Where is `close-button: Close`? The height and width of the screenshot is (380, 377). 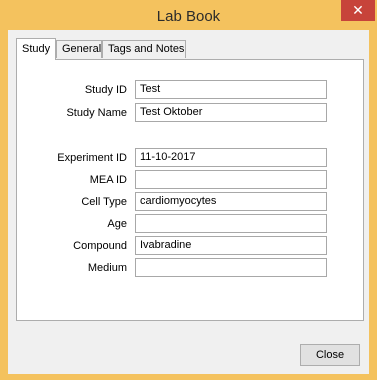 close-button: Close is located at coordinates (330, 355).